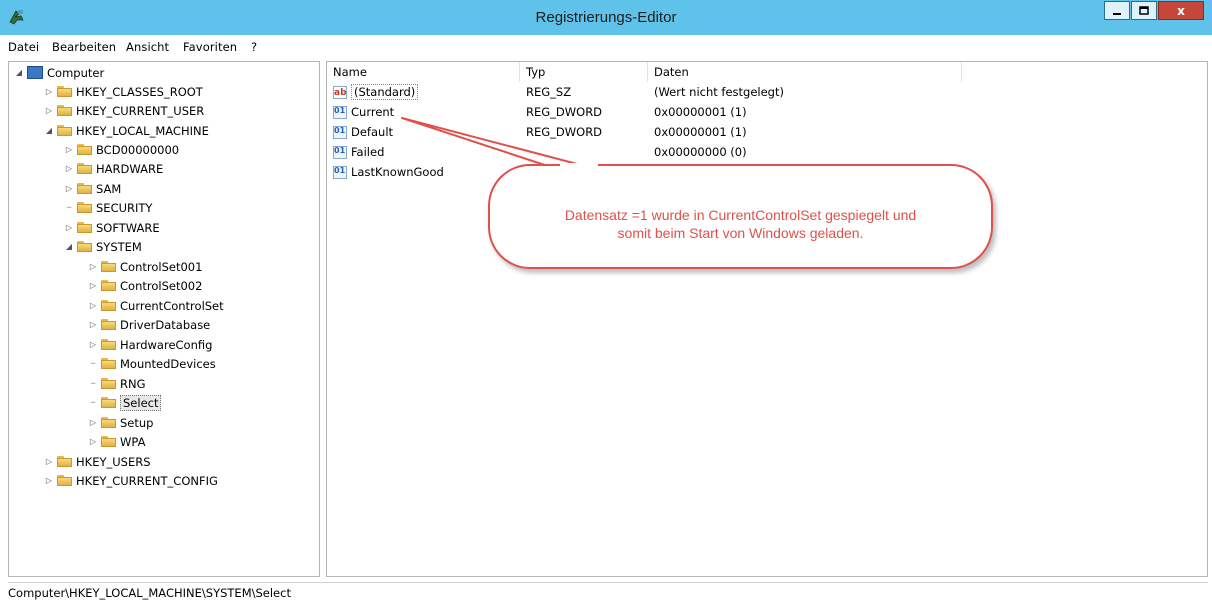 This screenshot has height=605, width=1212. Describe the element at coordinates (254, 47) in the screenshot. I see `menu-help: ?` at that location.